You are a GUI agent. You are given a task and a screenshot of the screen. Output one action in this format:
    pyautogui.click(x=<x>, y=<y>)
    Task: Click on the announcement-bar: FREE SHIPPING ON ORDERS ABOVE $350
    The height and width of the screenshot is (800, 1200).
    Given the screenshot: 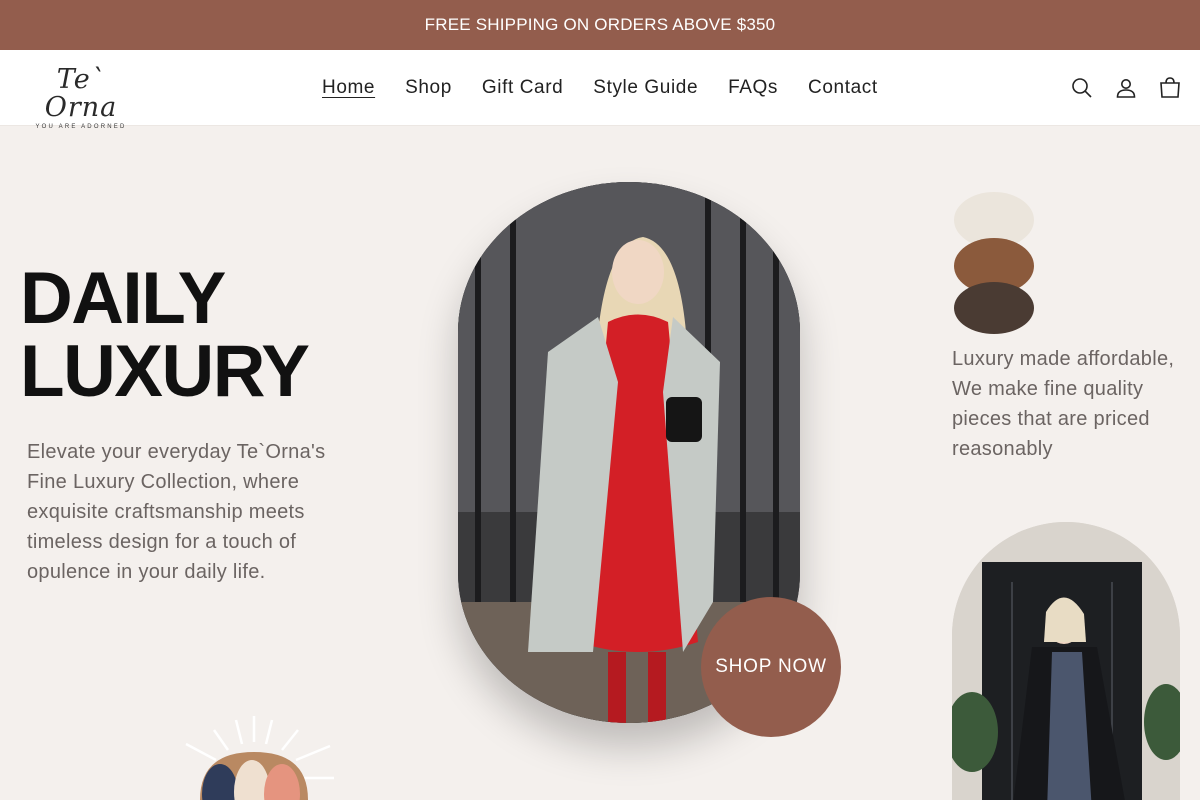 What is the action you would take?
    pyautogui.click(x=600, y=25)
    